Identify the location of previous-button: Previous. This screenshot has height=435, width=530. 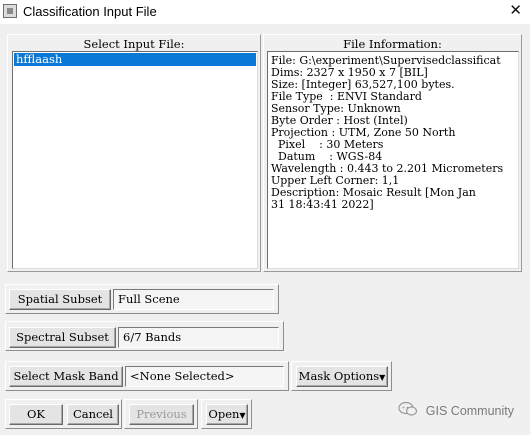
(161, 414).